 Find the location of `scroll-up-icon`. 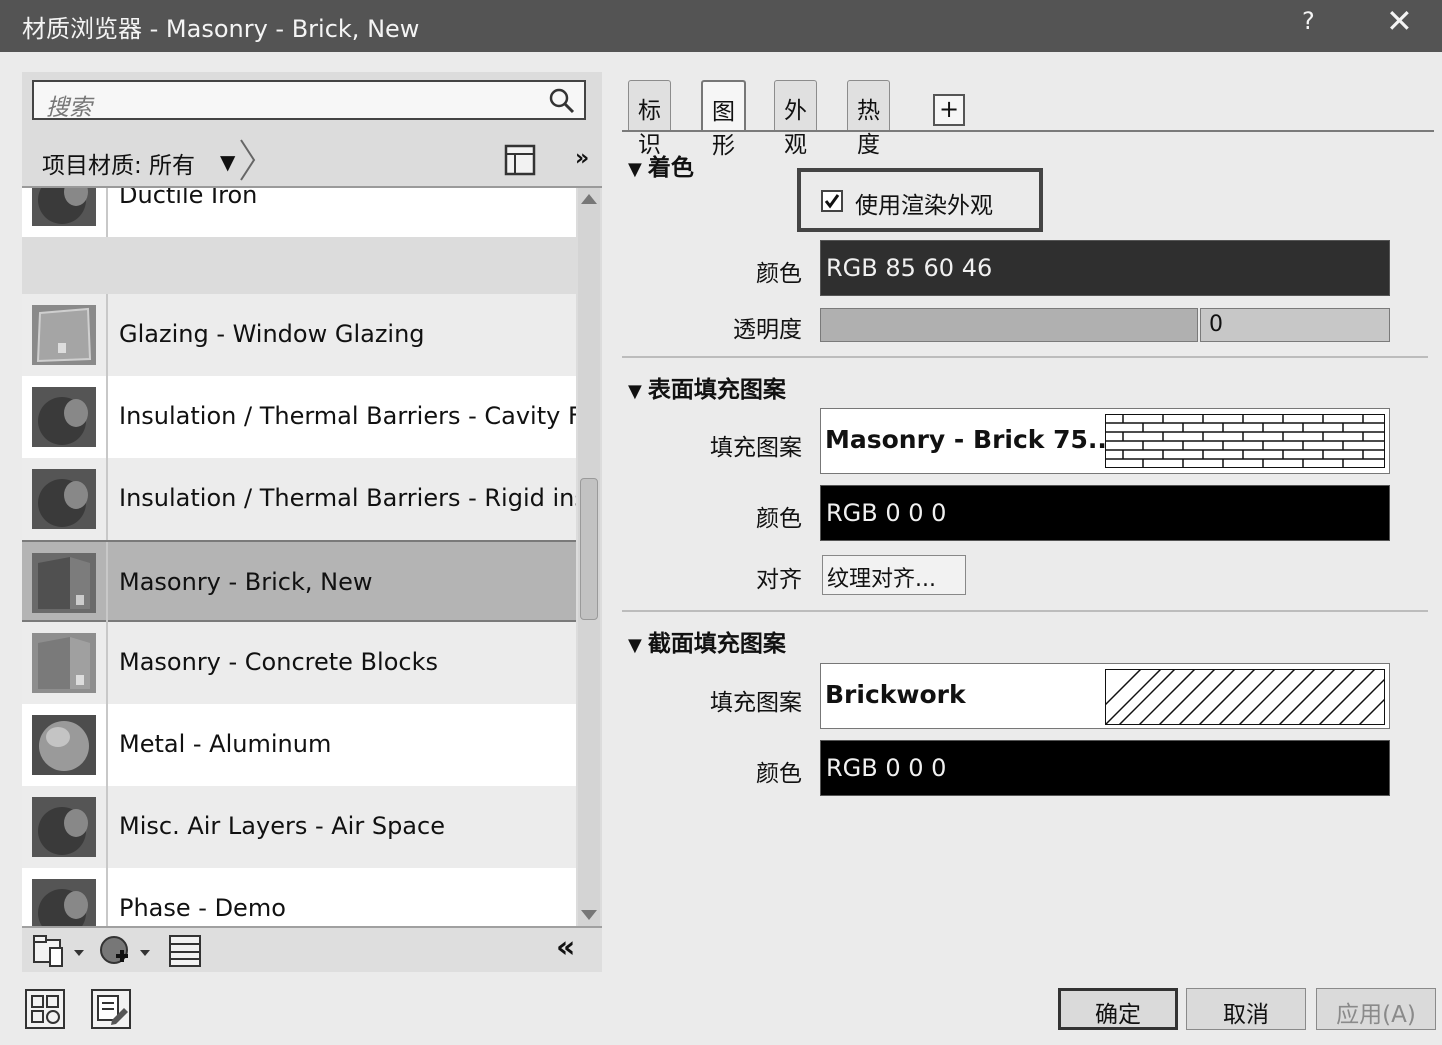

scroll-up-icon is located at coordinates (589, 199).